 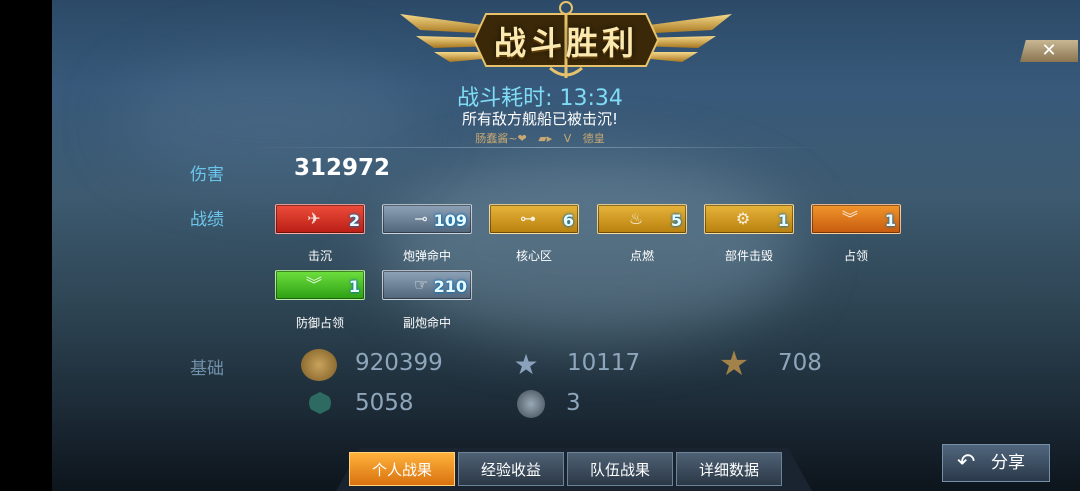 I want to click on tab-personal-result: 个人战果, so click(x=402, y=469).